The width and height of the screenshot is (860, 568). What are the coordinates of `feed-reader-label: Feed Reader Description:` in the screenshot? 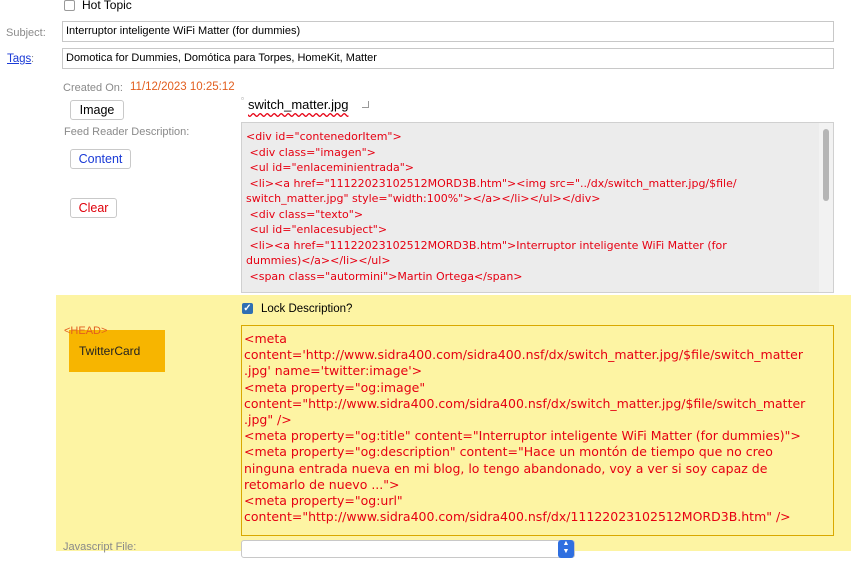 It's located at (127, 132).